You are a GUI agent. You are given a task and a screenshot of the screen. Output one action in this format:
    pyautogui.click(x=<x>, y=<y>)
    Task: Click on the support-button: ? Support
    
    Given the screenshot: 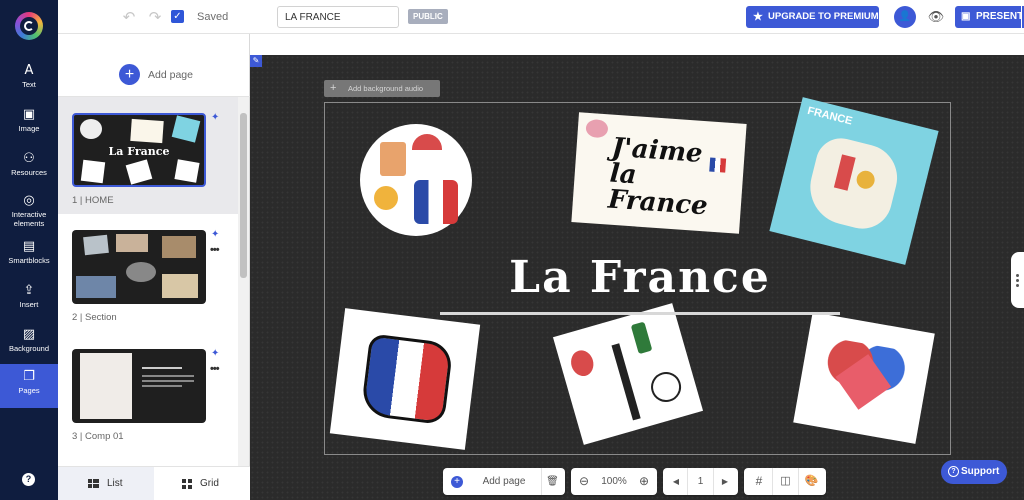 What is the action you would take?
    pyautogui.click(x=974, y=472)
    